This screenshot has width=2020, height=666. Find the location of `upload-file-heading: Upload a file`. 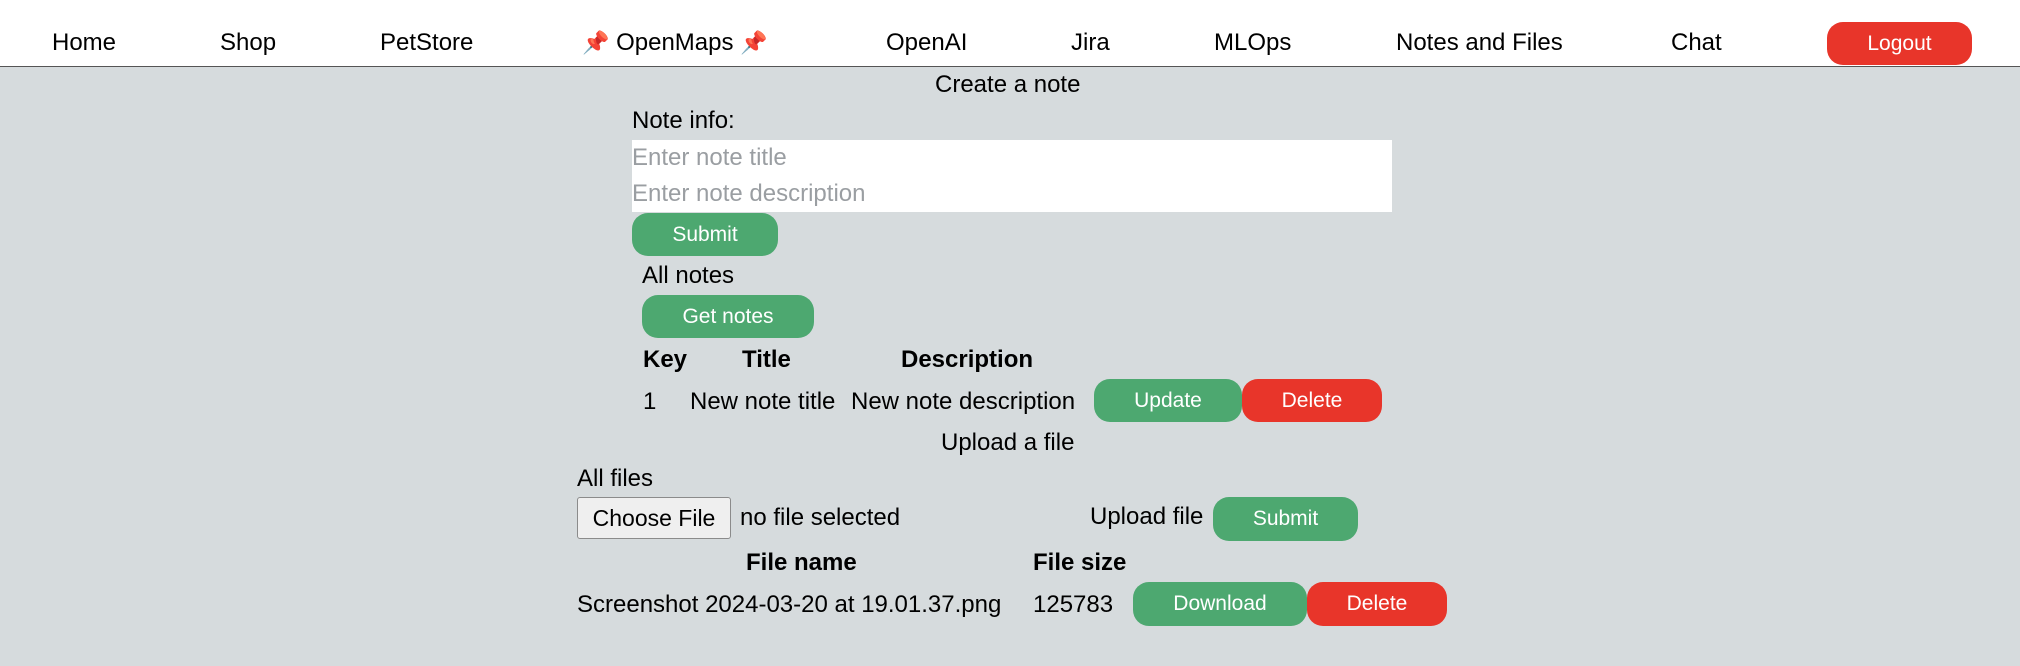

upload-file-heading: Upload a file is located at coordinates (1008, 442).